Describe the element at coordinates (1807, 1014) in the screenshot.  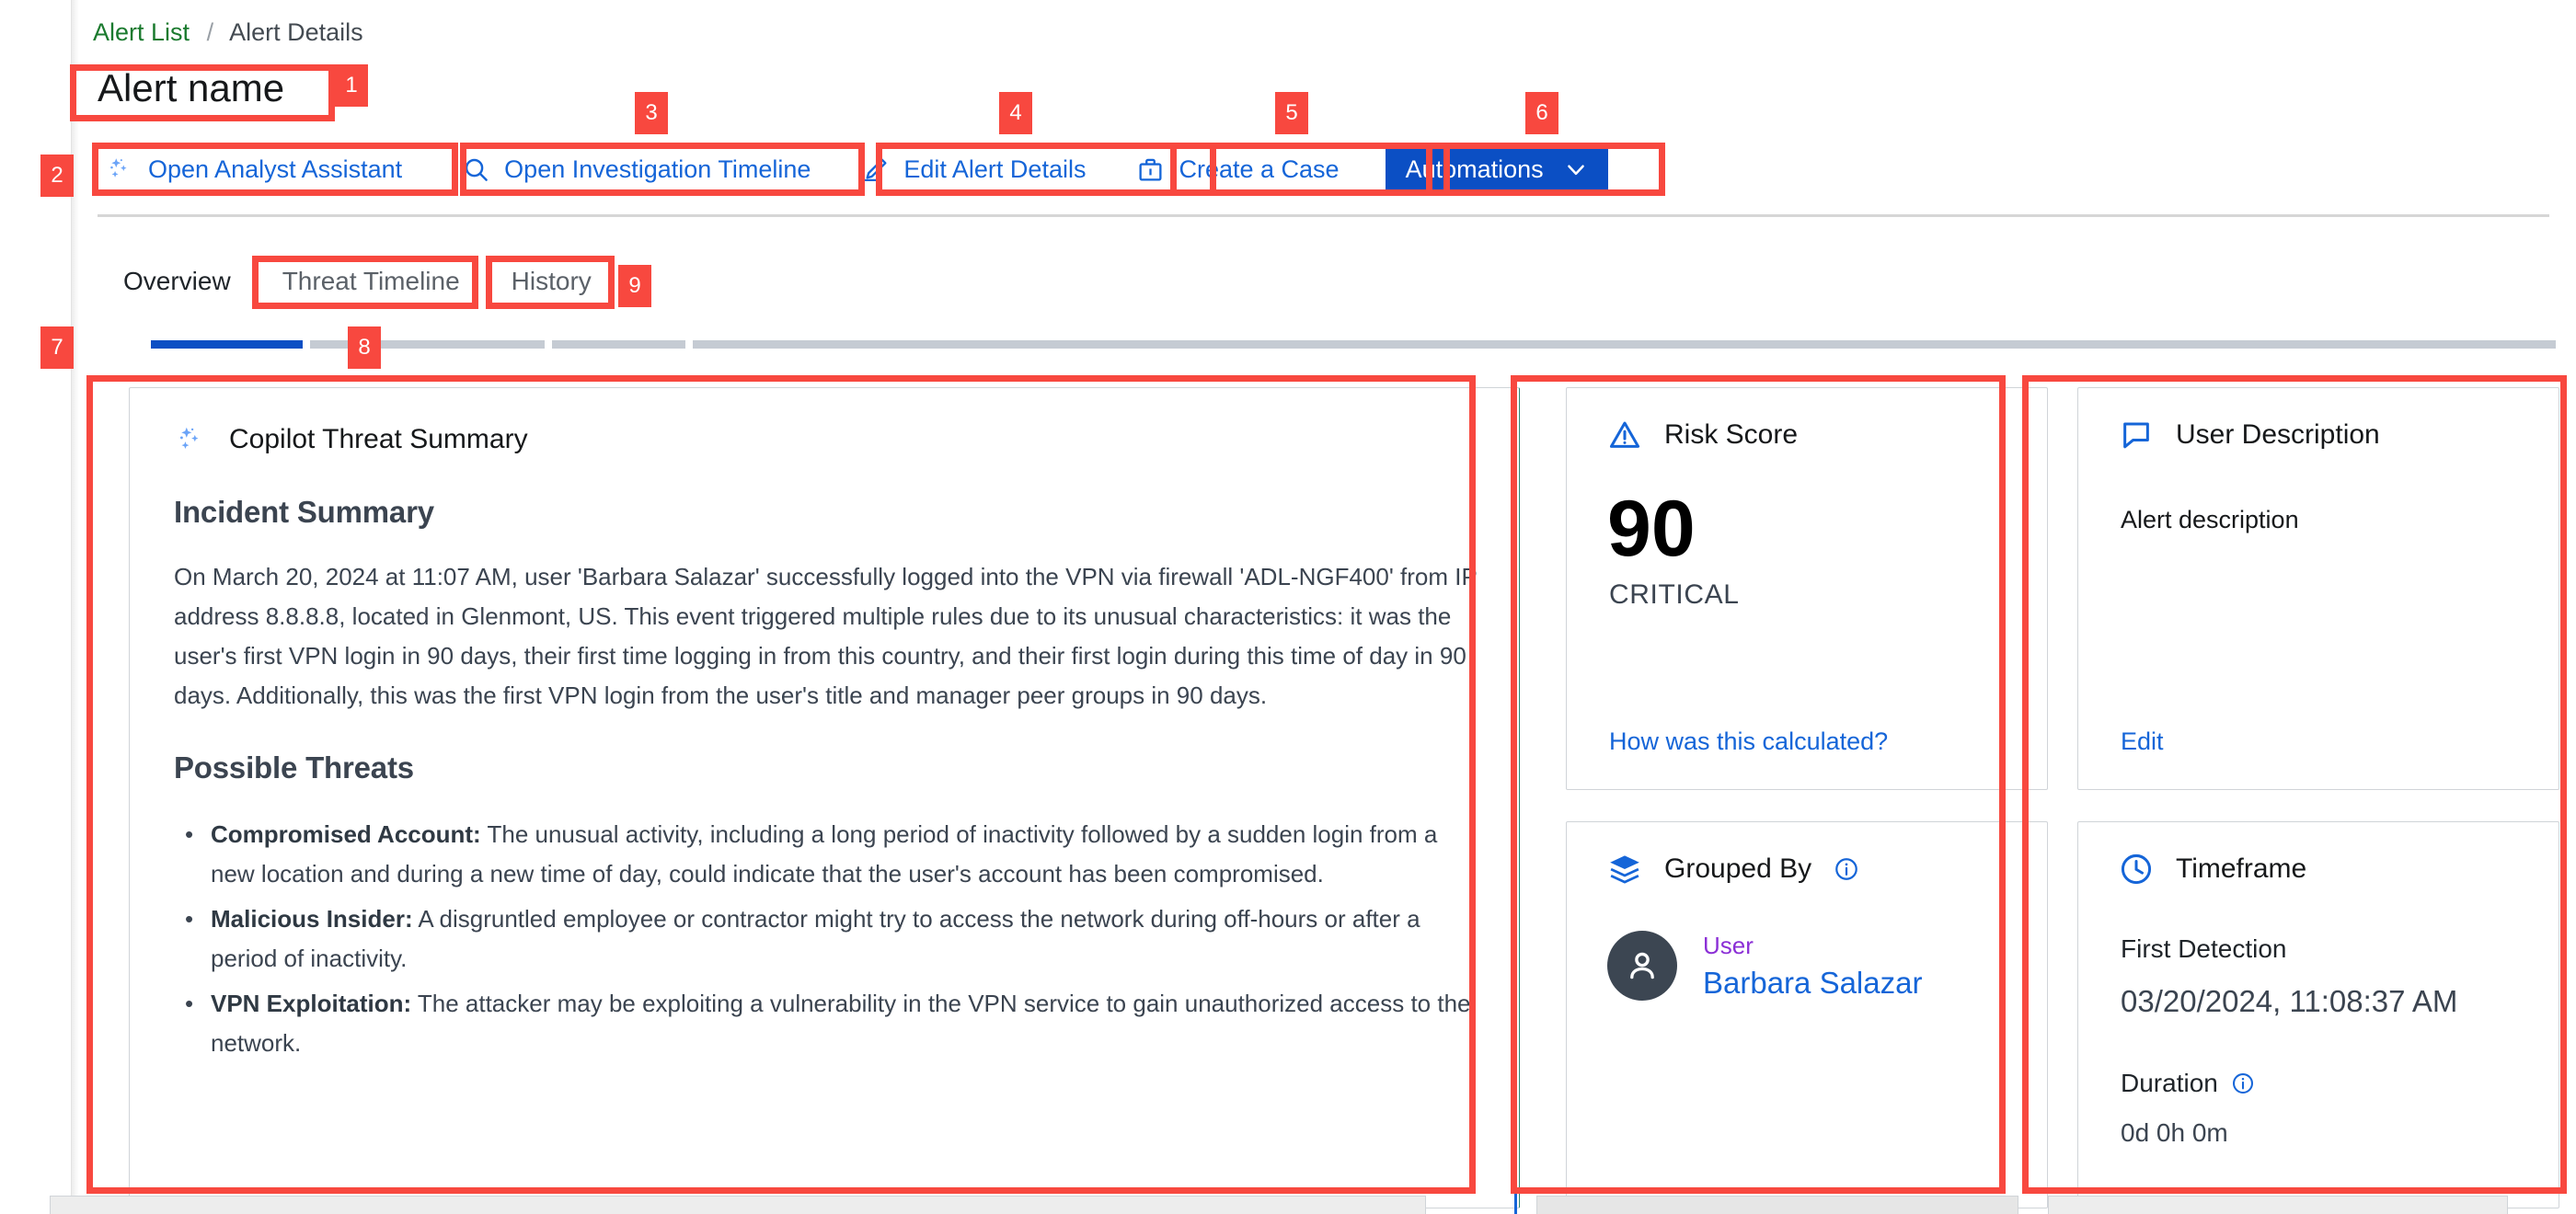
I see `grouped-by-panel: Grouped By User Barbara Salazar` at that location.